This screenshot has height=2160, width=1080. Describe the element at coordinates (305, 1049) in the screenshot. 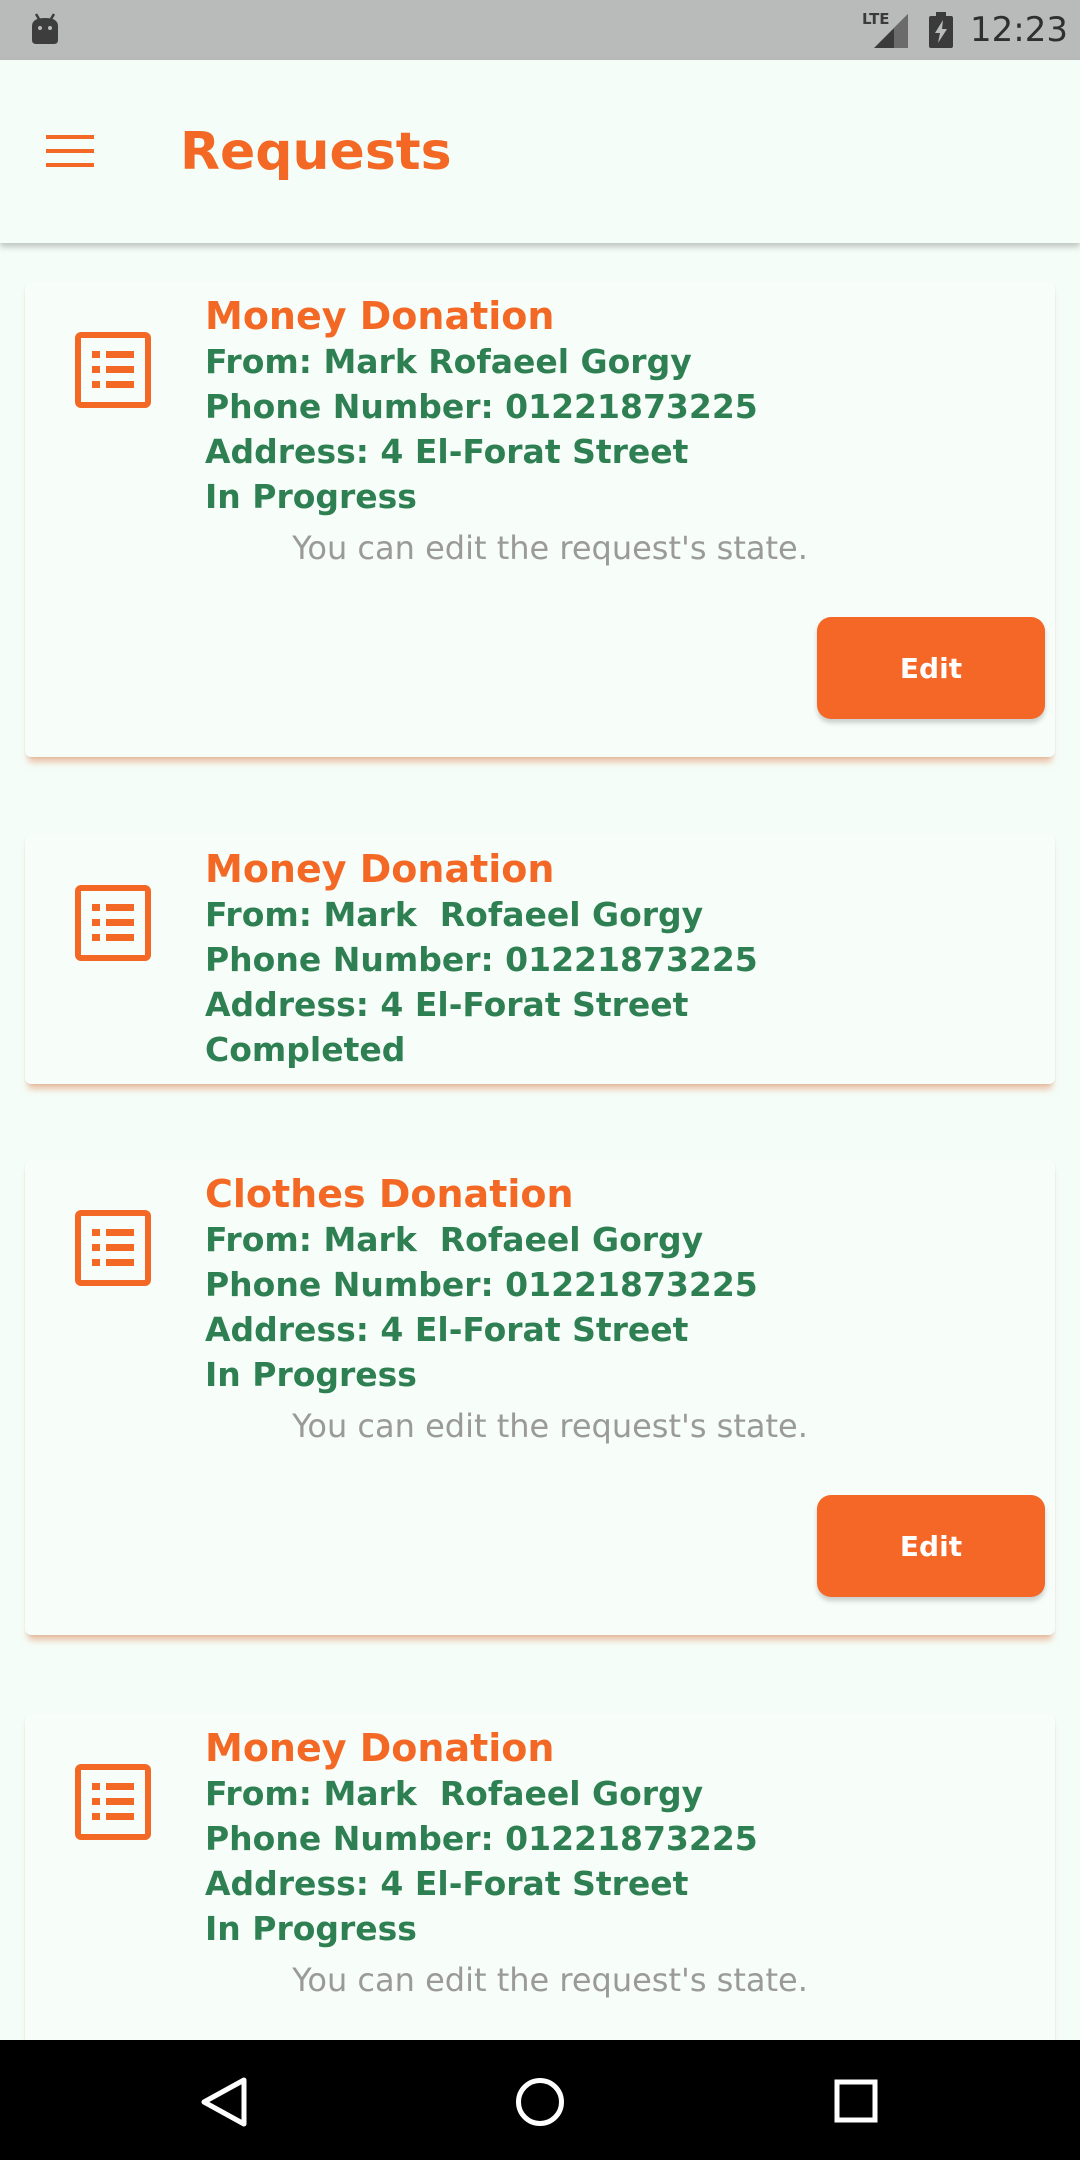

I see `request-status: Completed` at that location.